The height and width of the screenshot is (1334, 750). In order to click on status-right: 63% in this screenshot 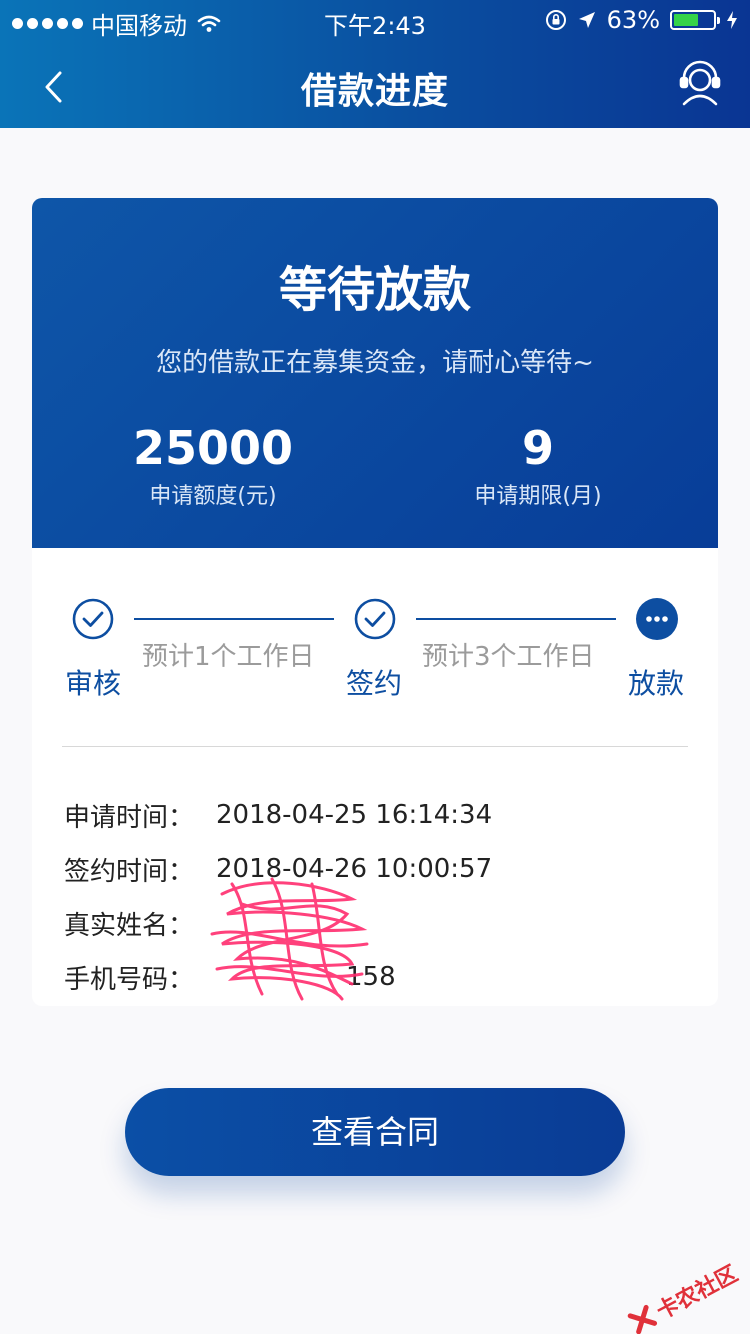, I will do `click(641, 20)`.